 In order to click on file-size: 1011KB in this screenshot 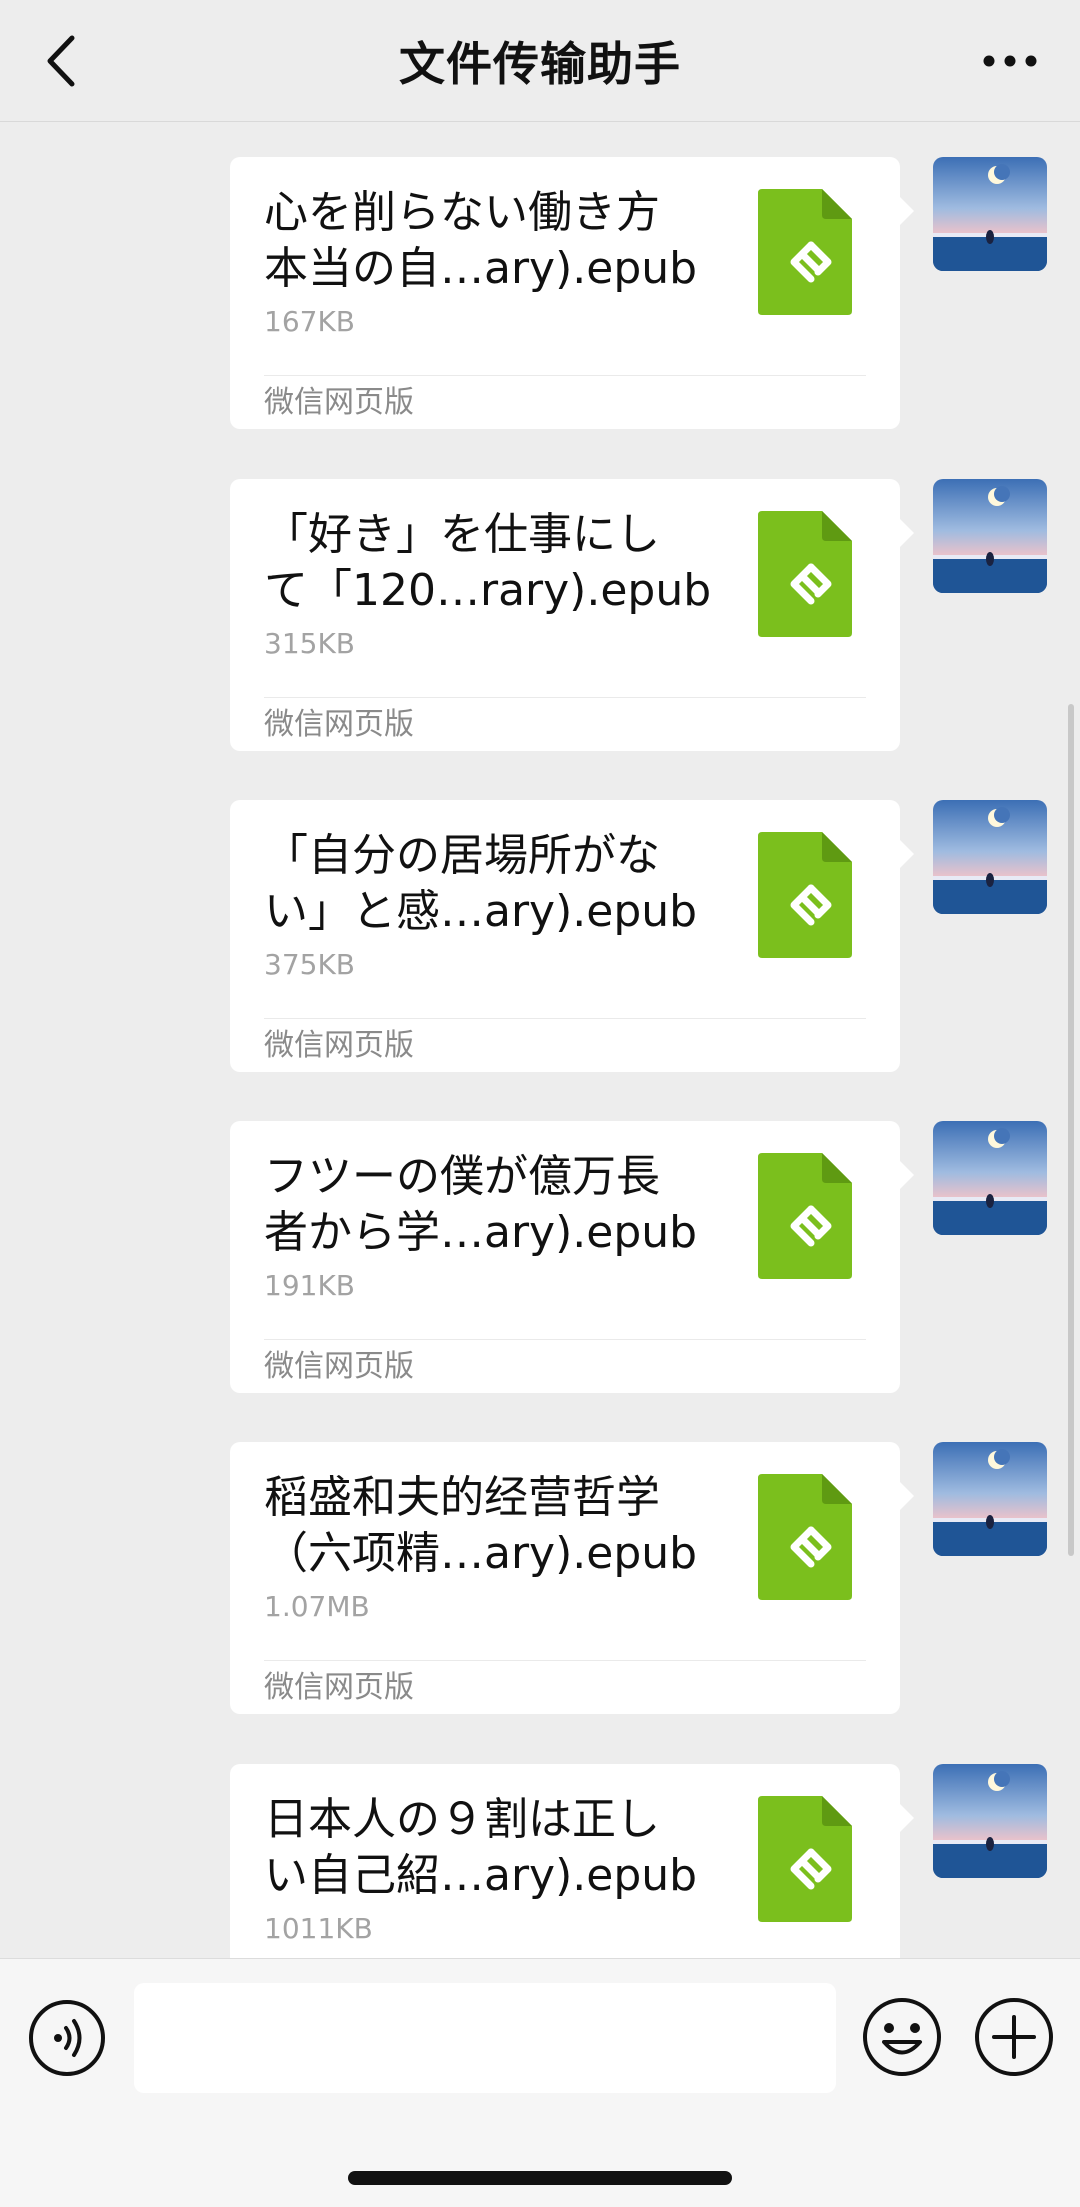, I will do `click(318, 1928)`.